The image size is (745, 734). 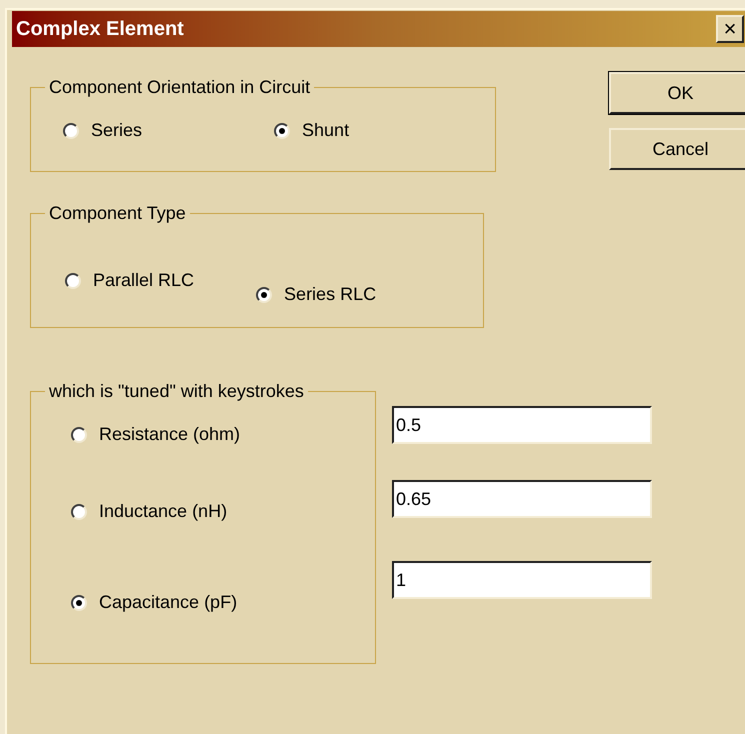 I want to click on group-legend: Component Type, so click(x=117, y=213).